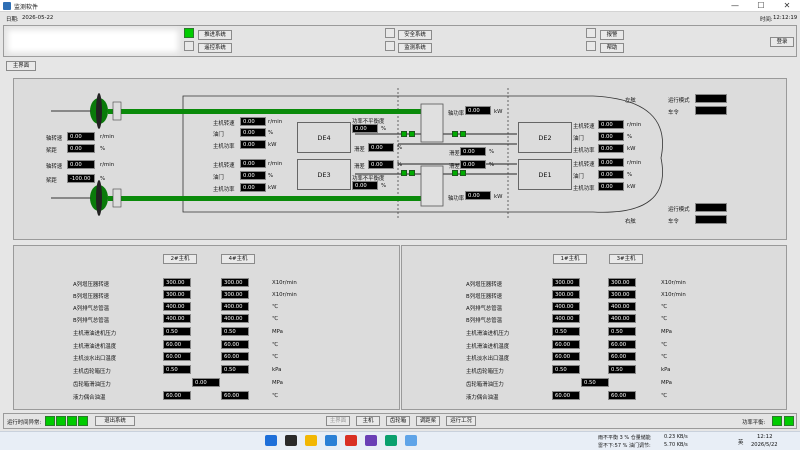  What do you see at coordinates (740, 442) in the screenshot?
I see `tray-lang: 英` at bounding box center [740, 442].